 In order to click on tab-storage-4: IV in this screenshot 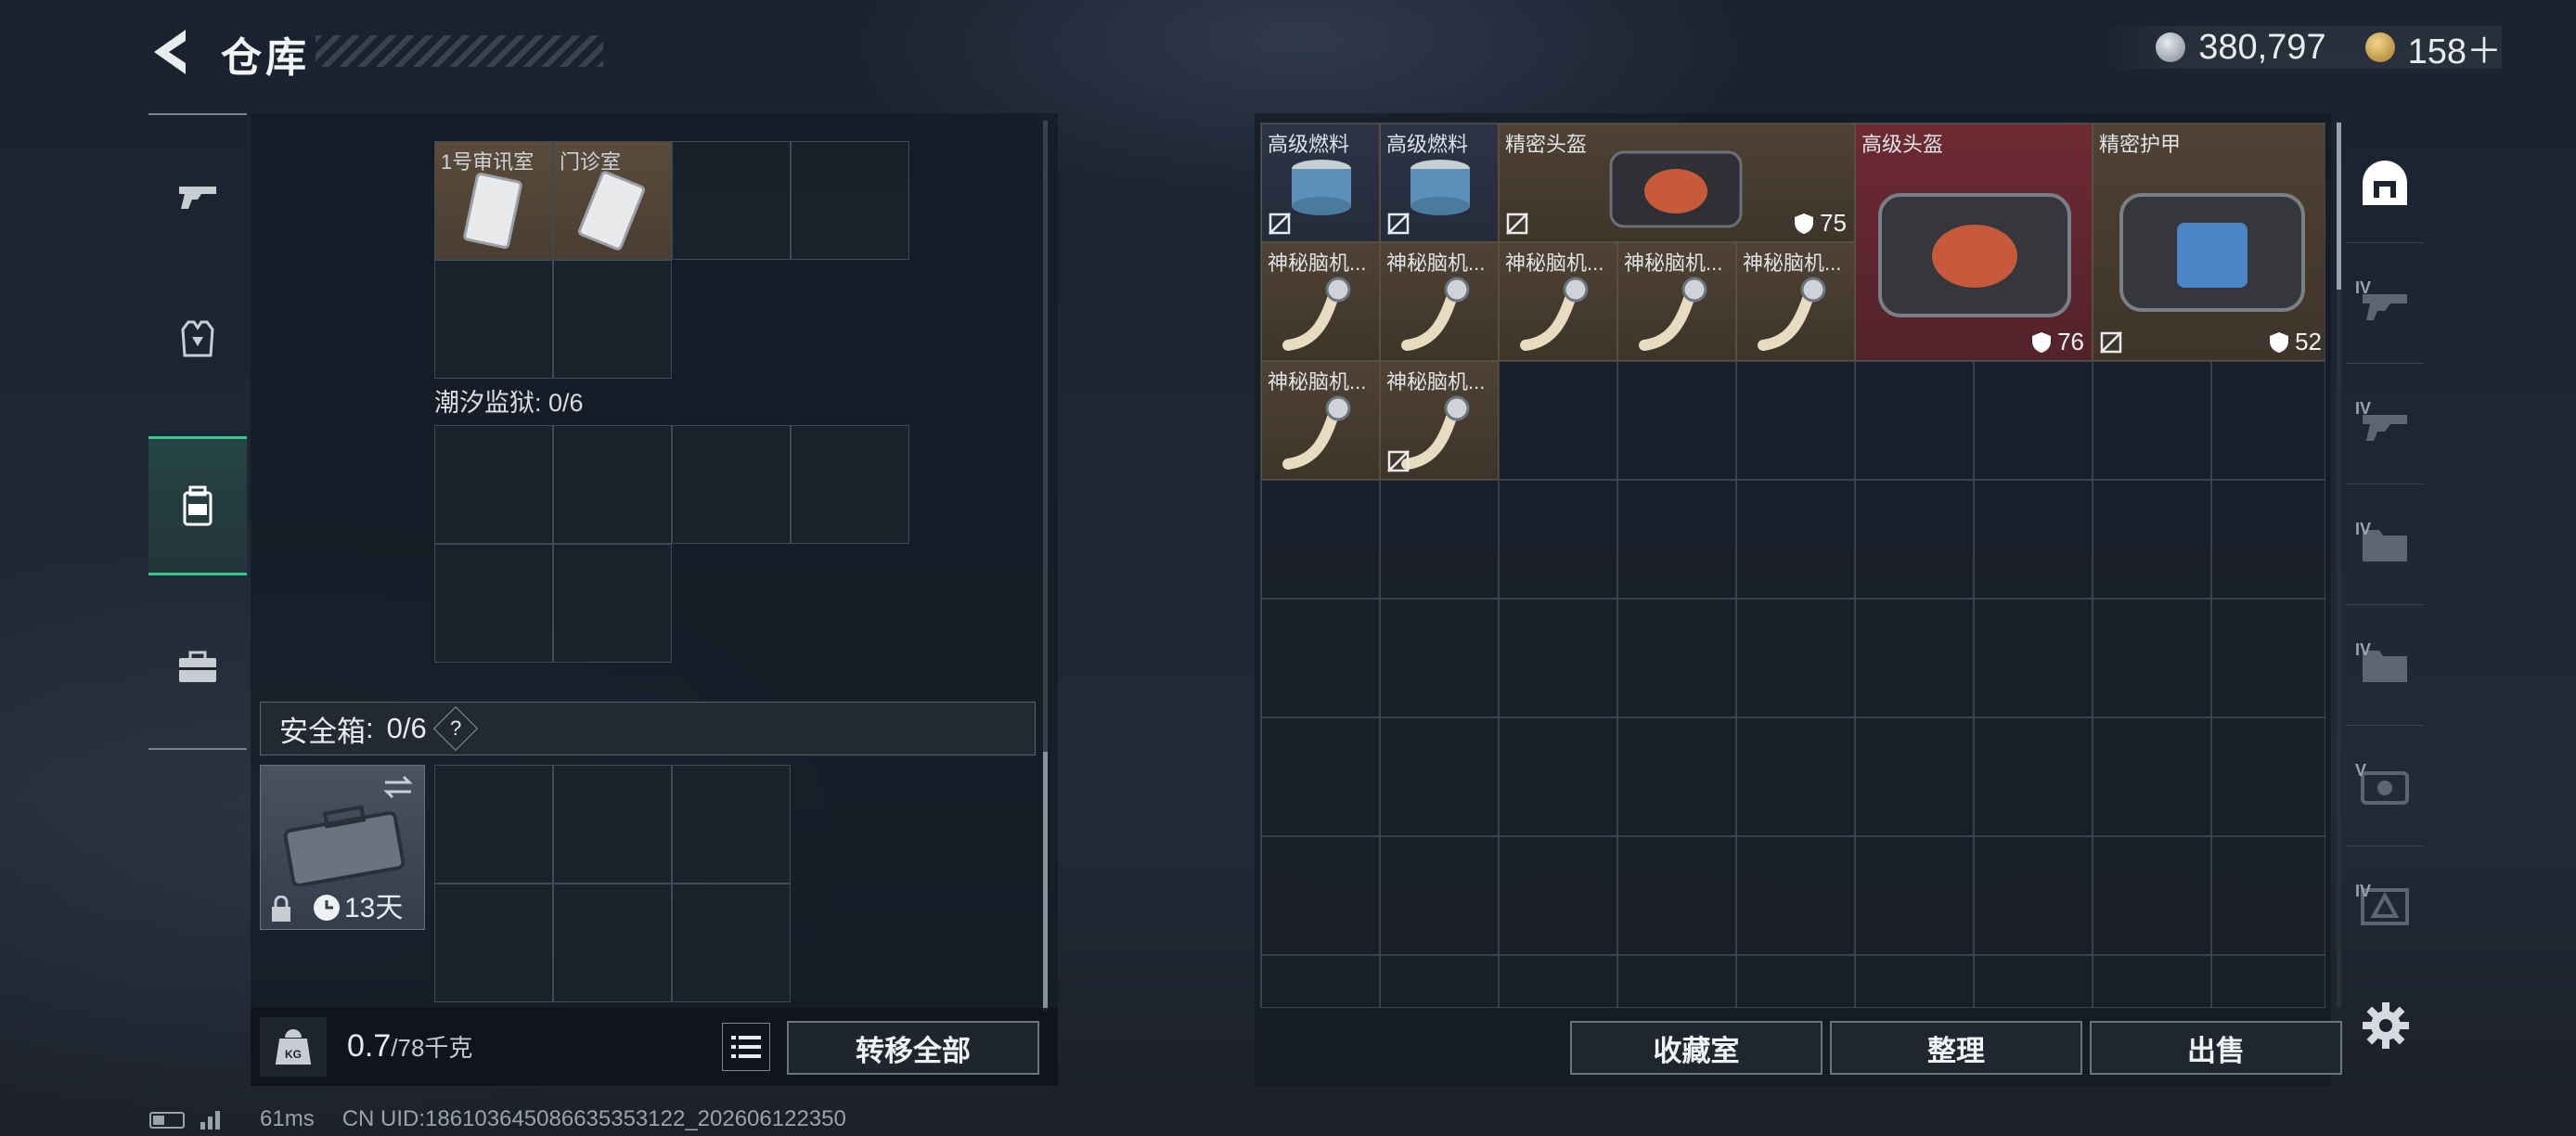, I will do `click(2385, 544)`.